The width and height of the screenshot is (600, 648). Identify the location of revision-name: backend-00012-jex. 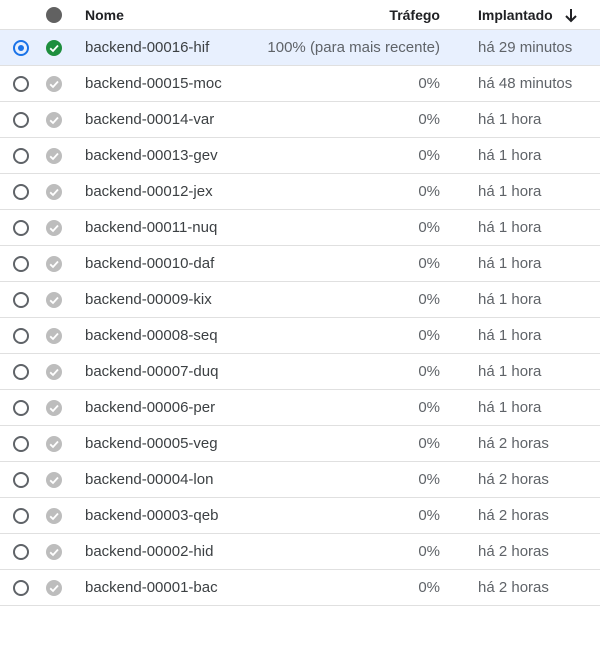
(159, 191).